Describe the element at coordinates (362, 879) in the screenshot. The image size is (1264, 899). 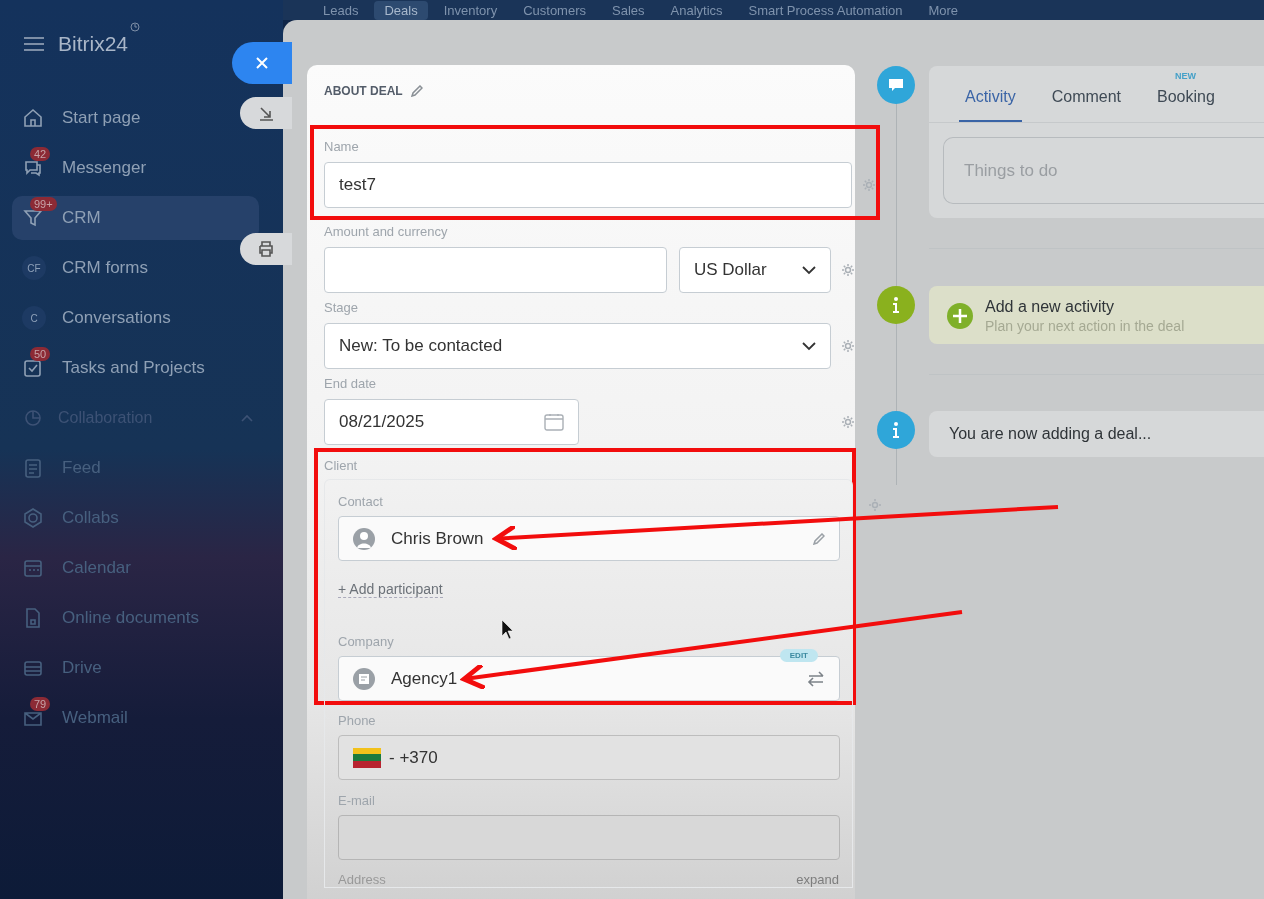
I see `field-label: Address` at that location.